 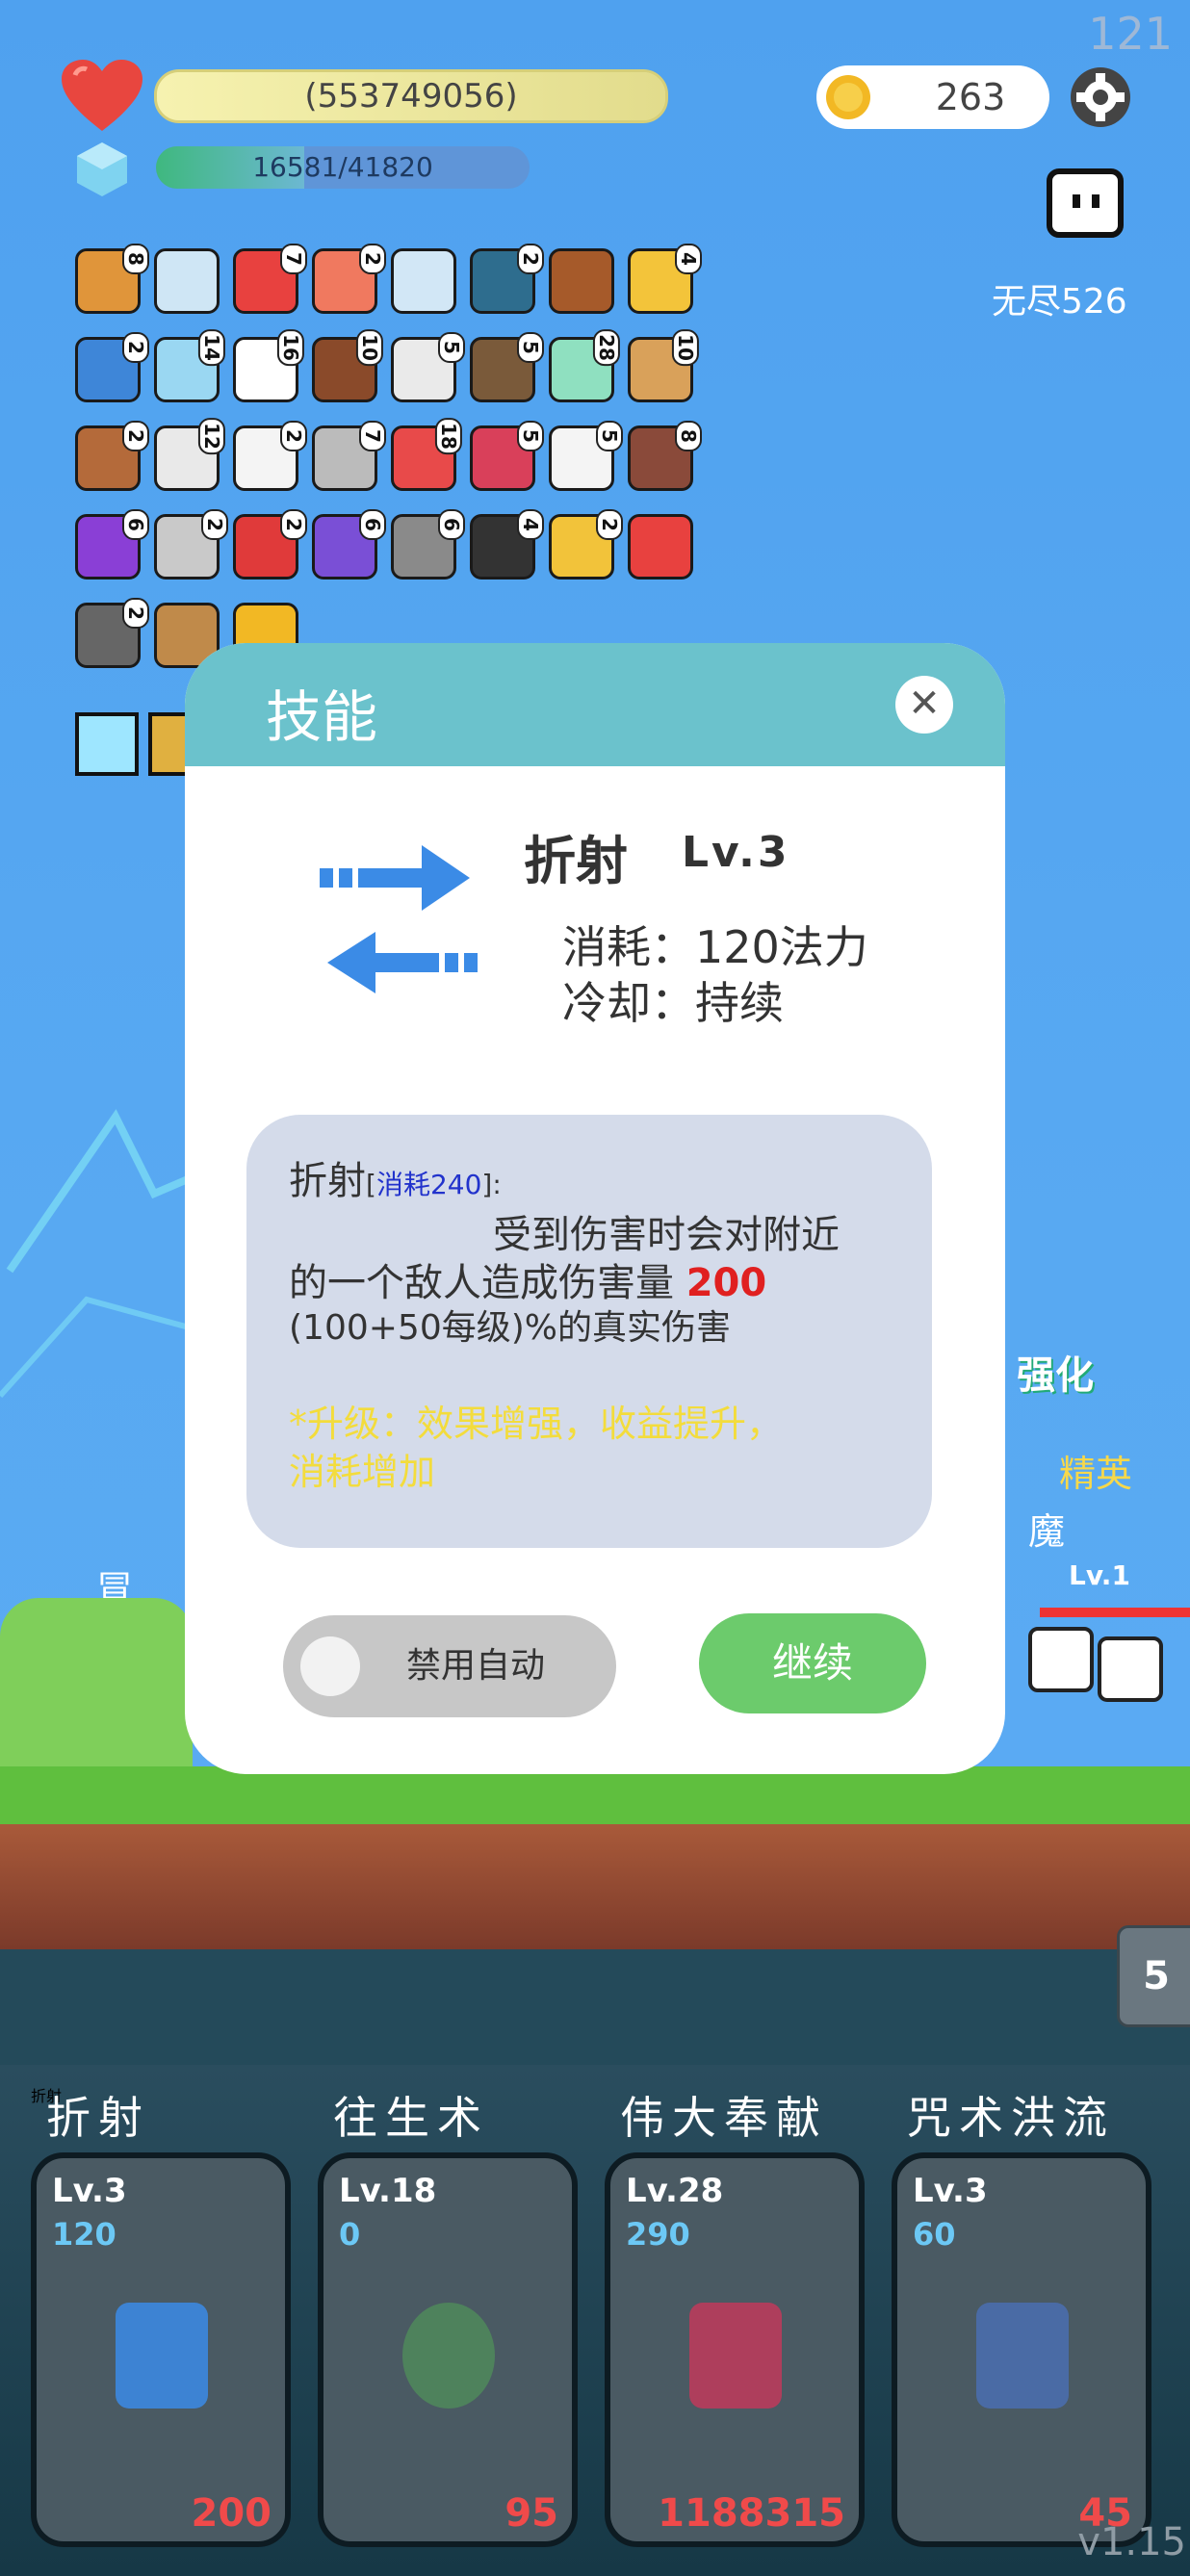 I want to click on hp-text: (553749056) 3989000/3989000, so click(x=411, y=97).